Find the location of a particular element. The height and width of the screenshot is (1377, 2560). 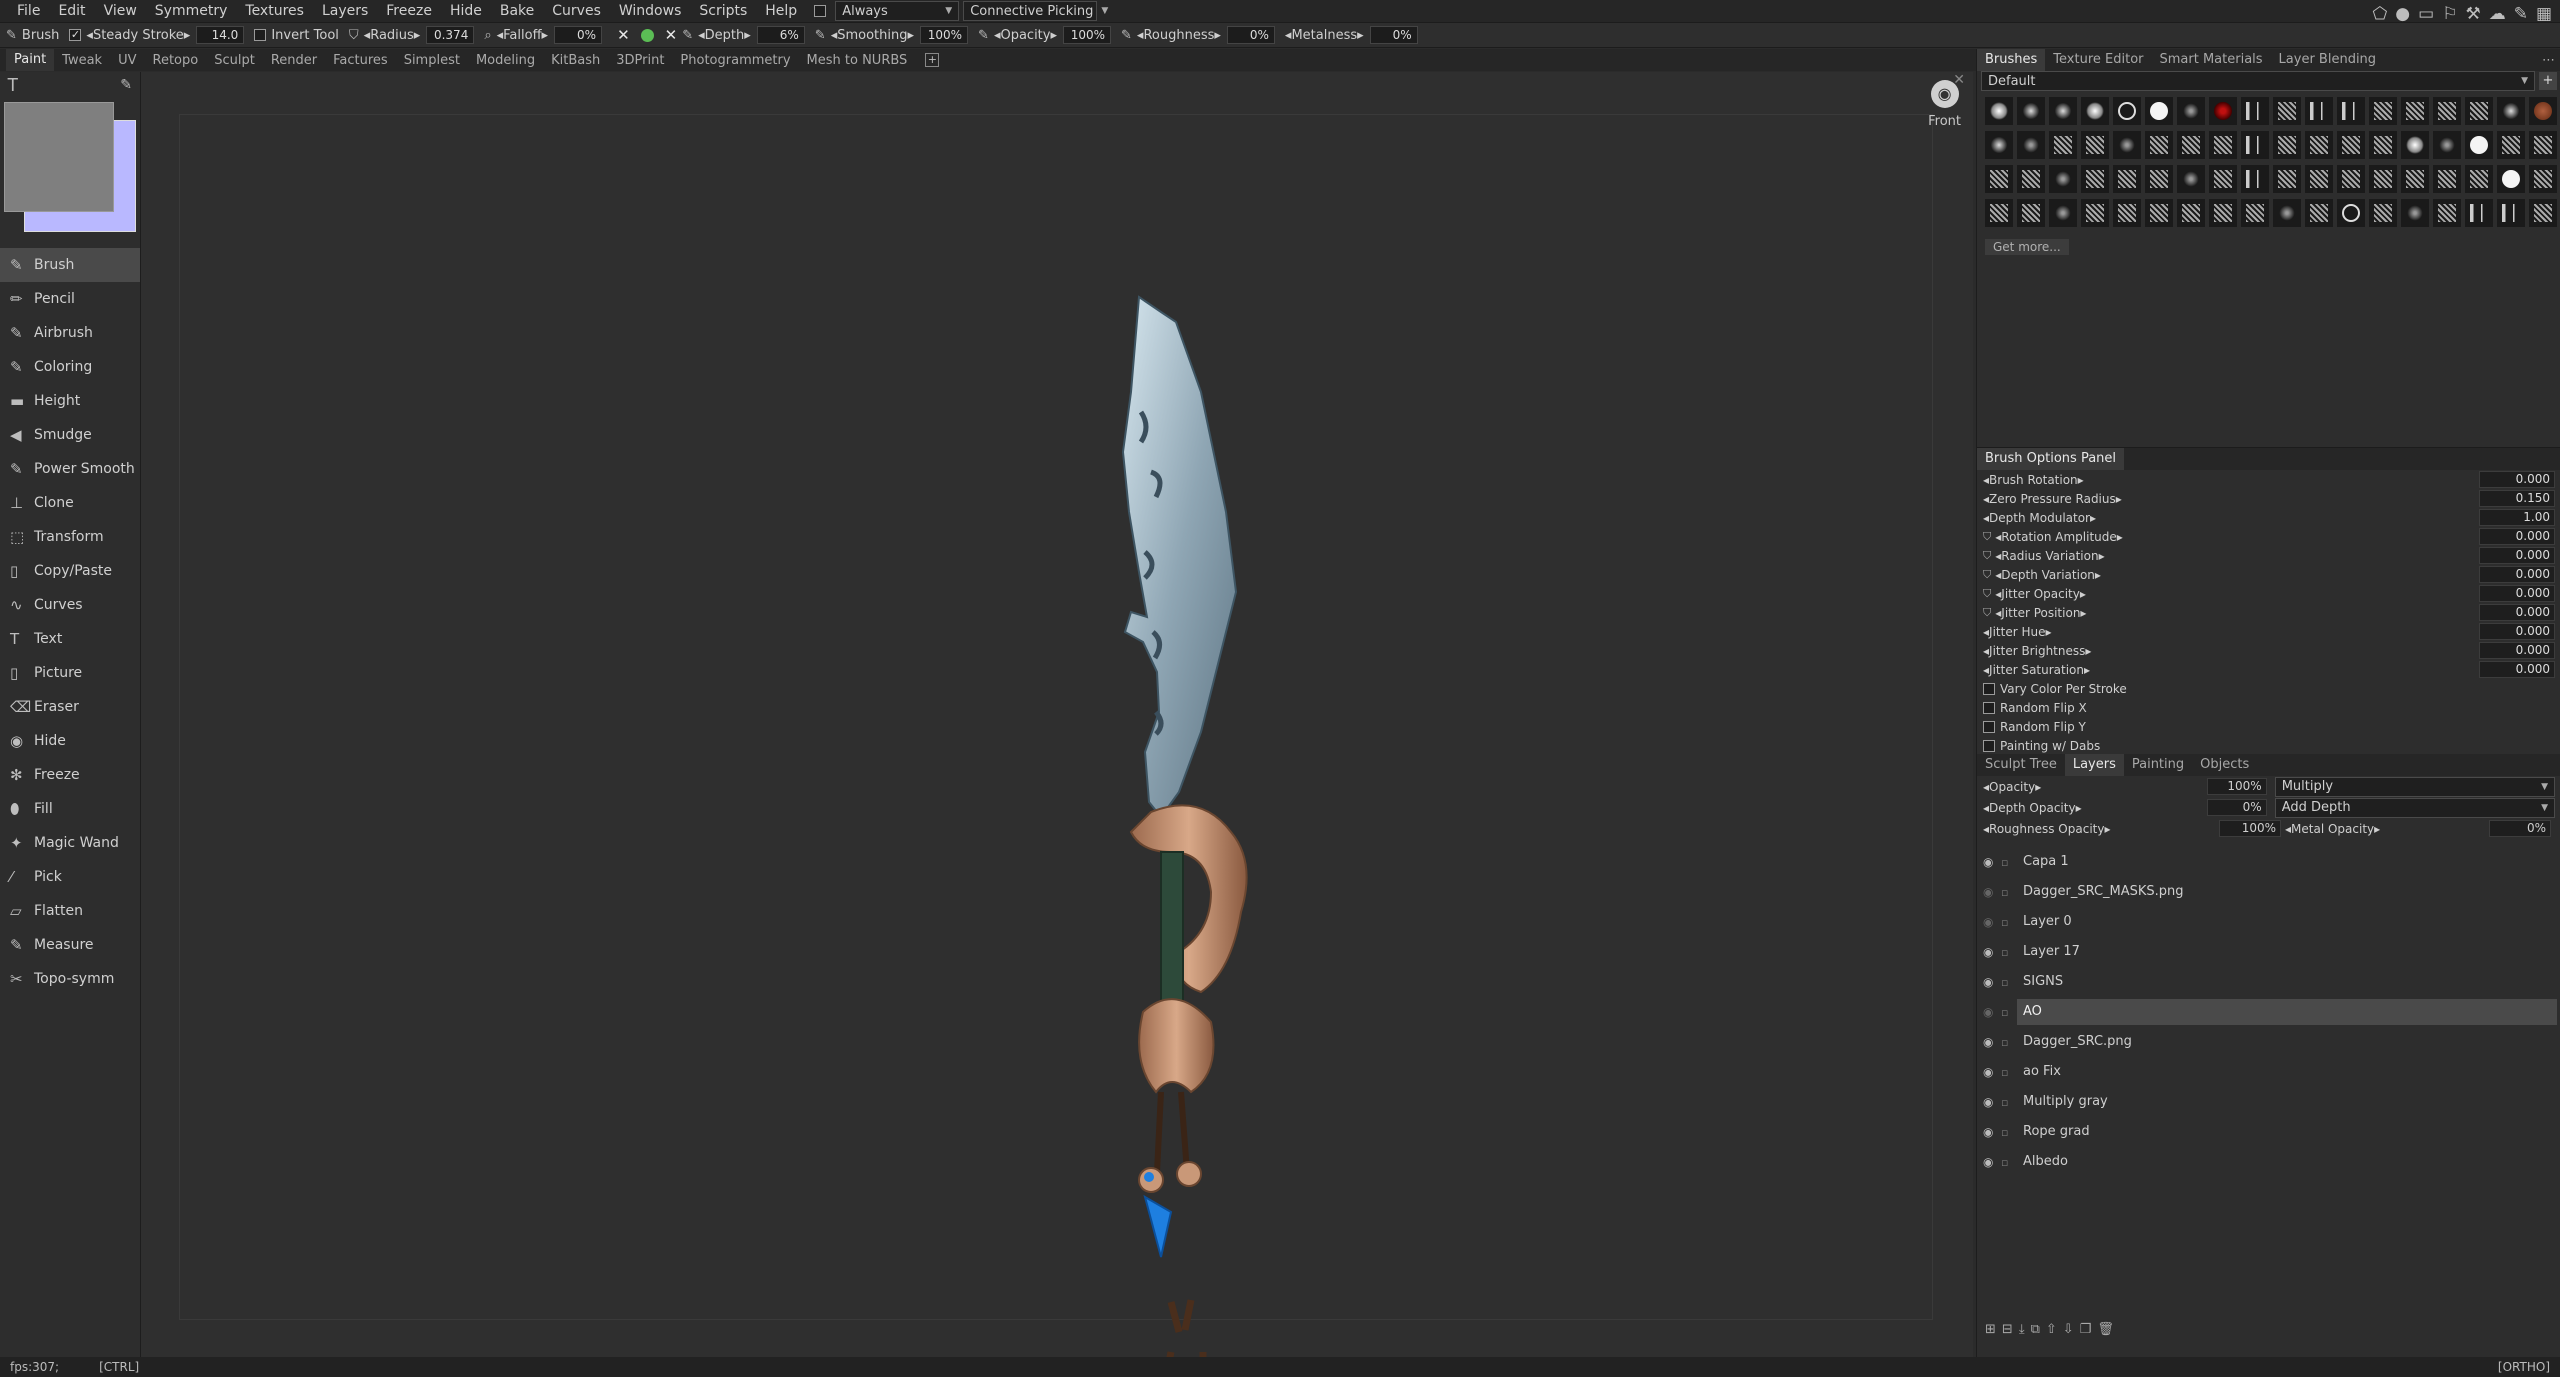

layer-row: ◉ ▫ Layer 0 is located at coordinates (2268, 922).